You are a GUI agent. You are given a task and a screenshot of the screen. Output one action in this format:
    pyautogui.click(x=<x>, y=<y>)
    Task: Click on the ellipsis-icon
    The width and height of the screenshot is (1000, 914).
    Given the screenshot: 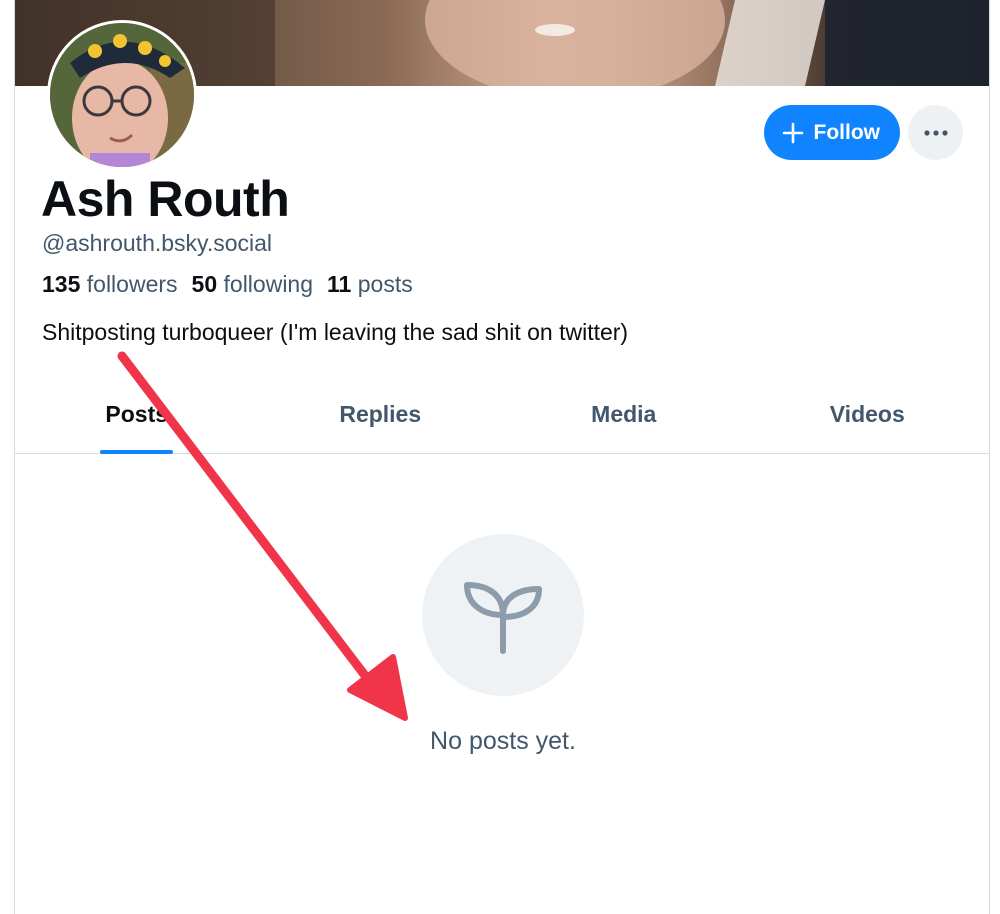 What is the action you would take?
    pyautogui.click(x=935, y=132)
    